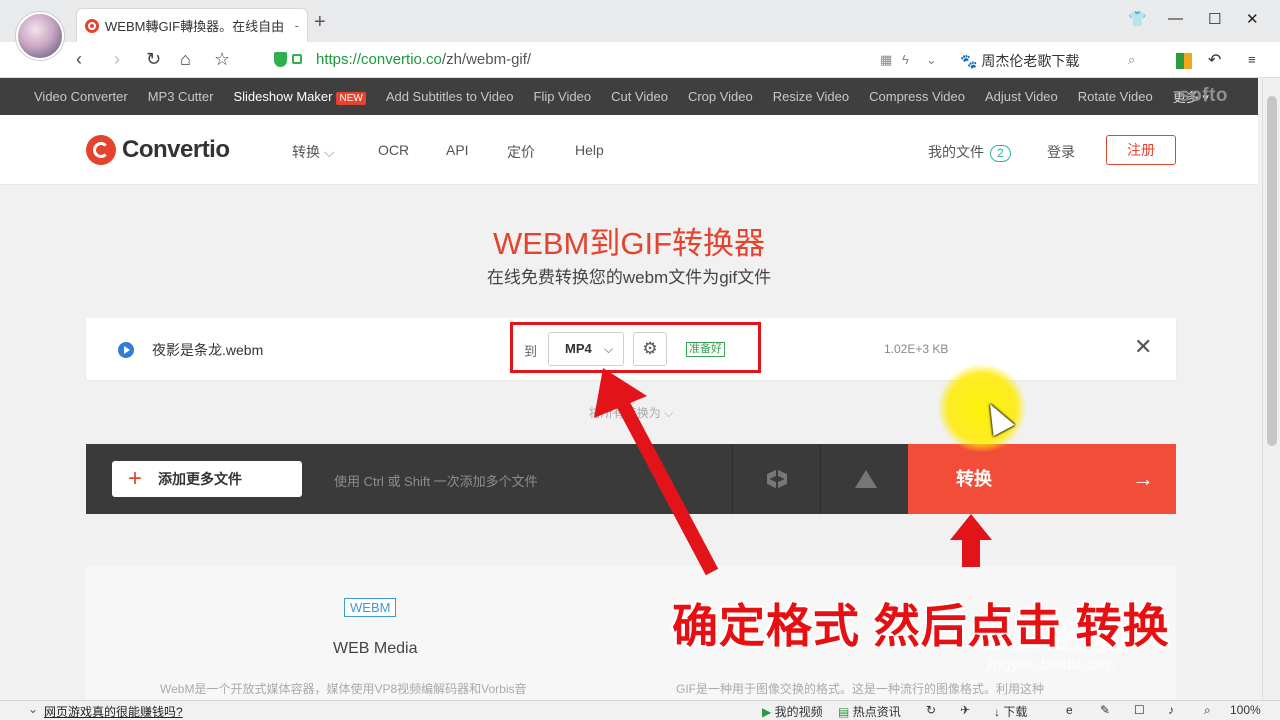  Describe the element at coordinates (79, 59) in the screenshot. I see `back-icon: ‹` at that location.